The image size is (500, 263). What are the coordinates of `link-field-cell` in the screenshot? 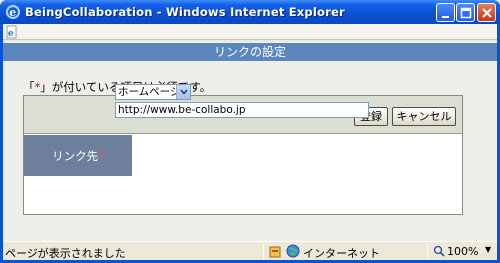 It's located at (297, 155).